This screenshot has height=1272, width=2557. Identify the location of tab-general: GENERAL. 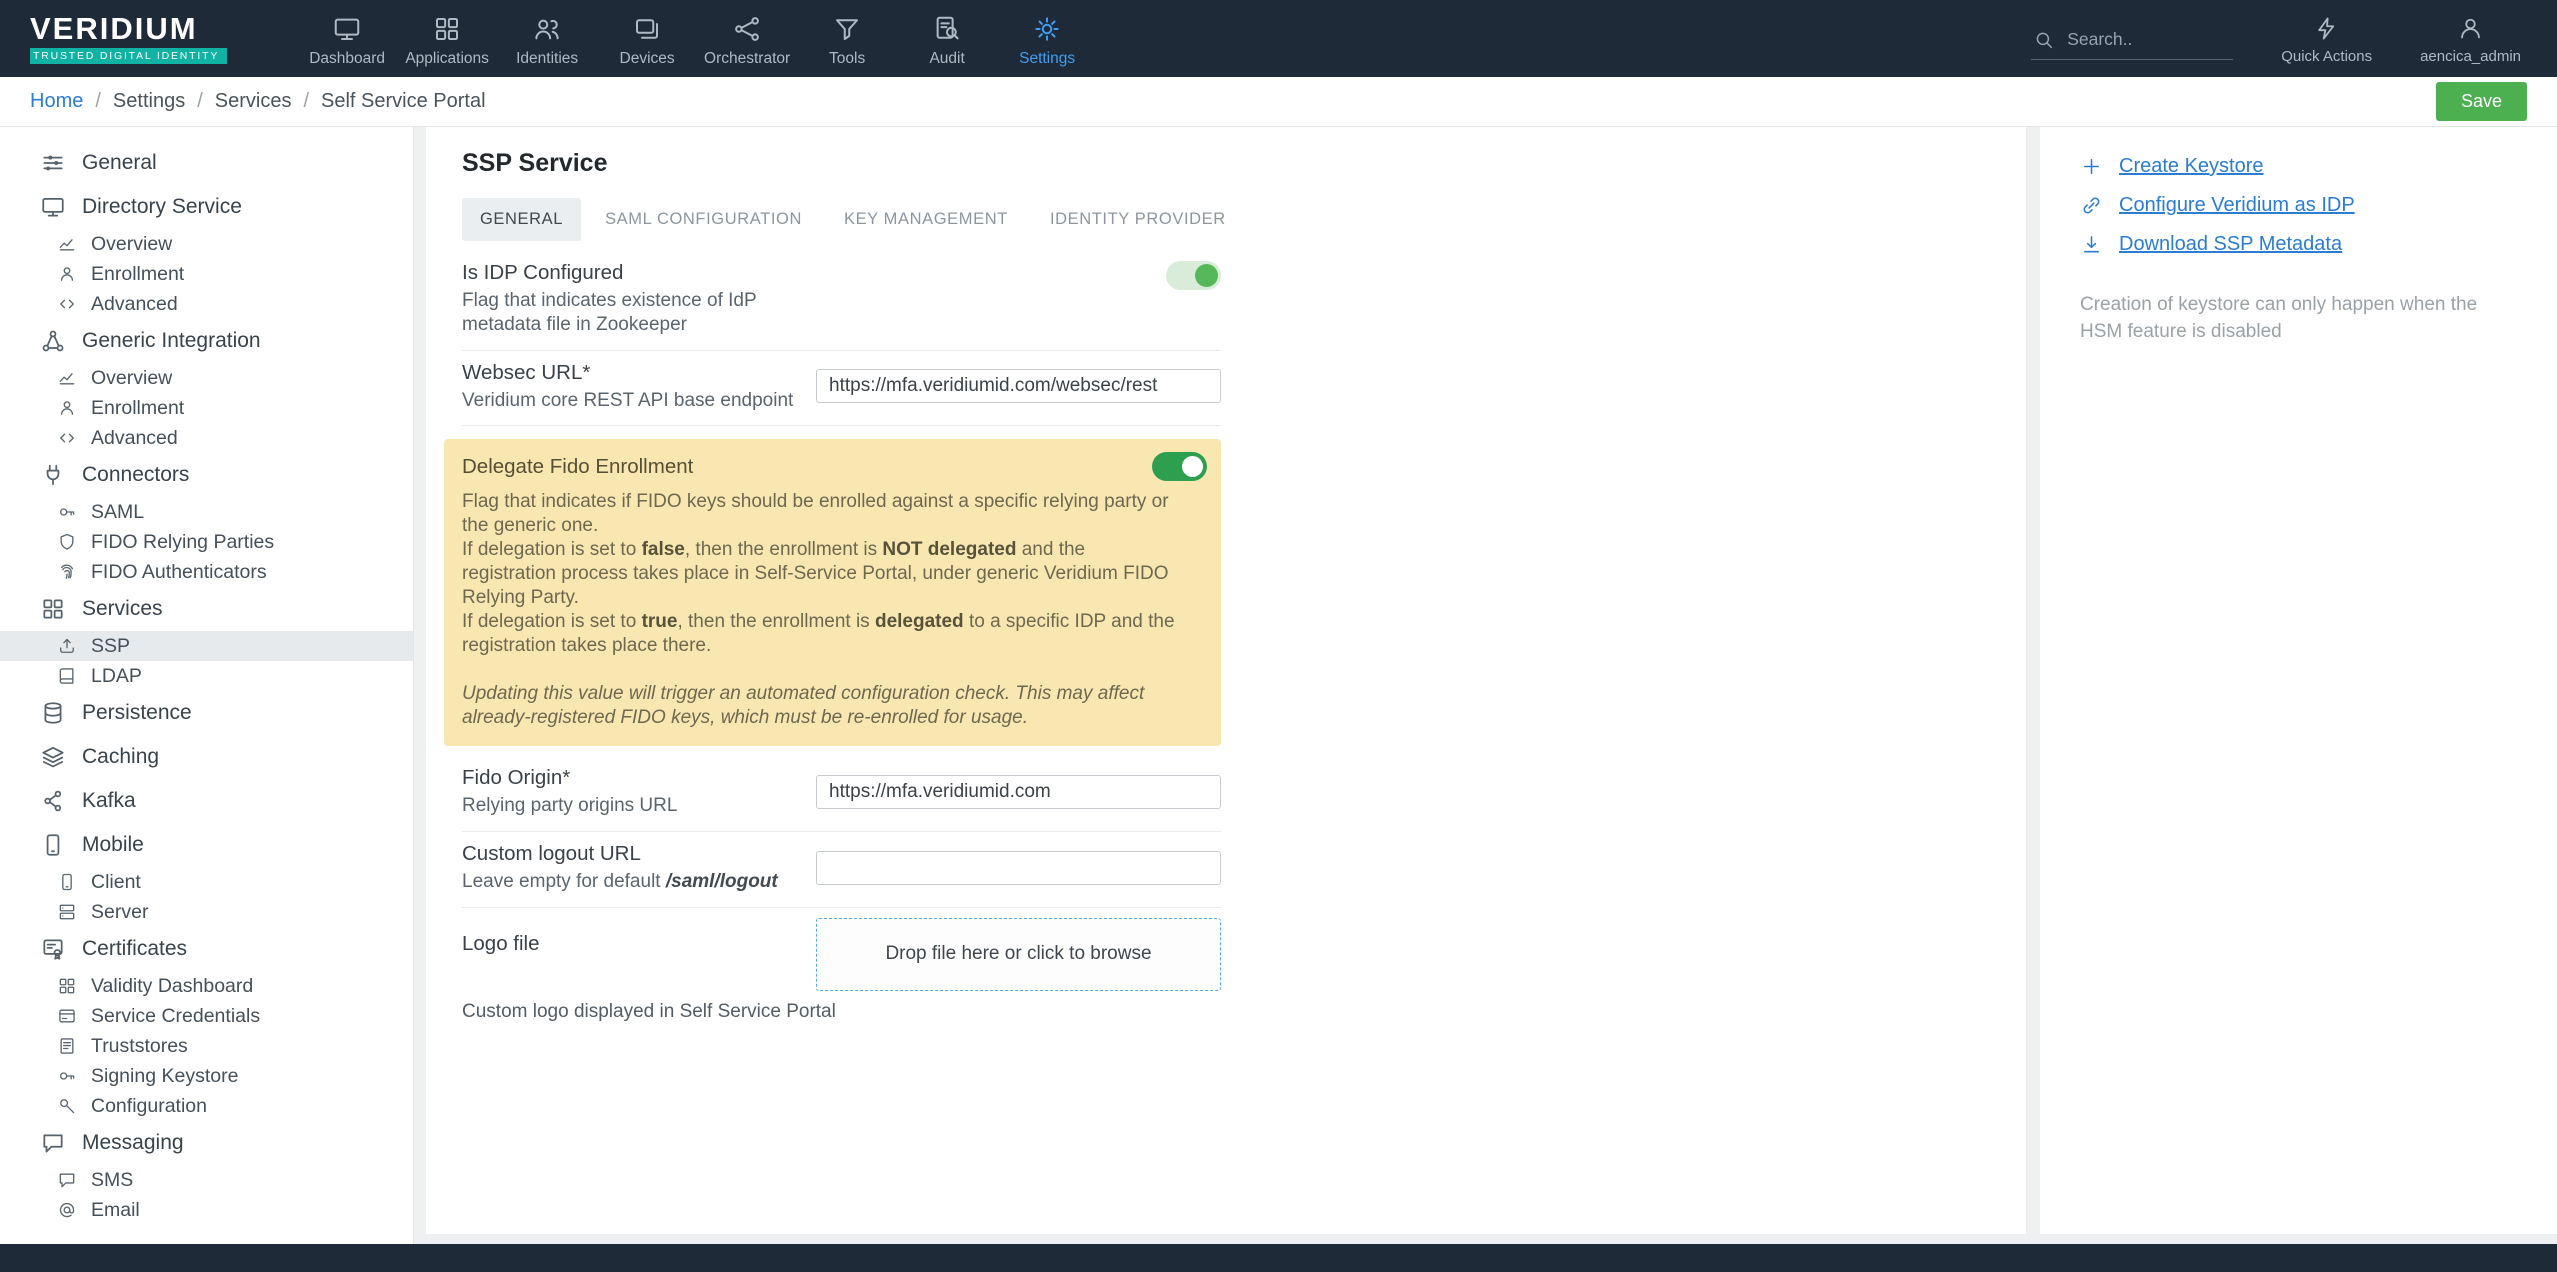
(522, 219).